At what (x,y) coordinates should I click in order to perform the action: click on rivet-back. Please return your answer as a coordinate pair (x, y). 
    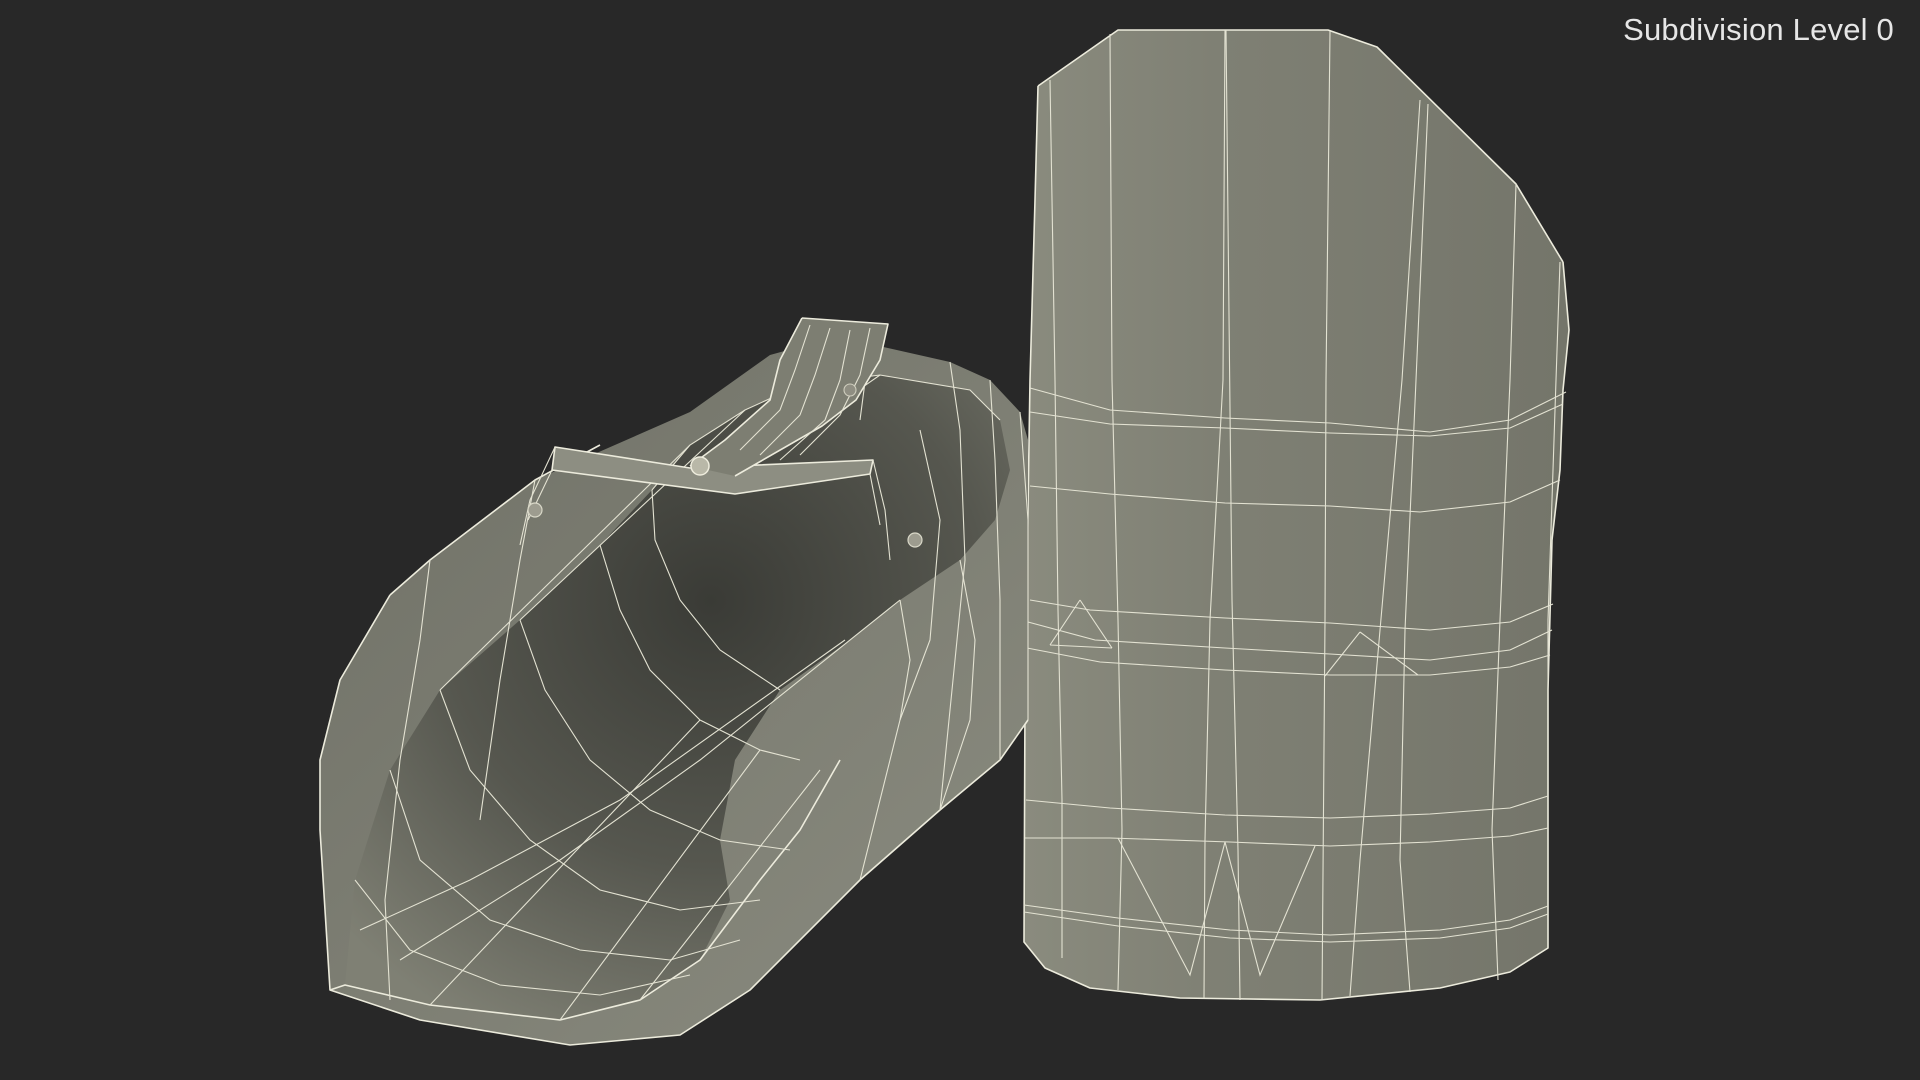
    Looking at the image, I should click on (850, 390).